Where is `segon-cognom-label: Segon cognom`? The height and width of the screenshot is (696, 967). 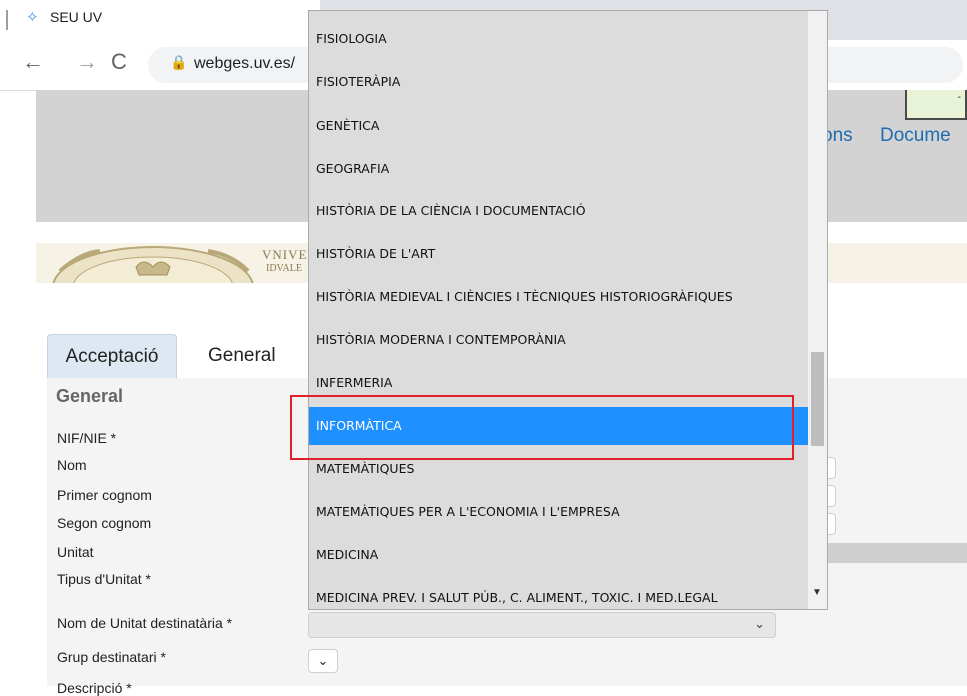 segon-cognom-label: Segon cognom is located at coordinates (104, 523).